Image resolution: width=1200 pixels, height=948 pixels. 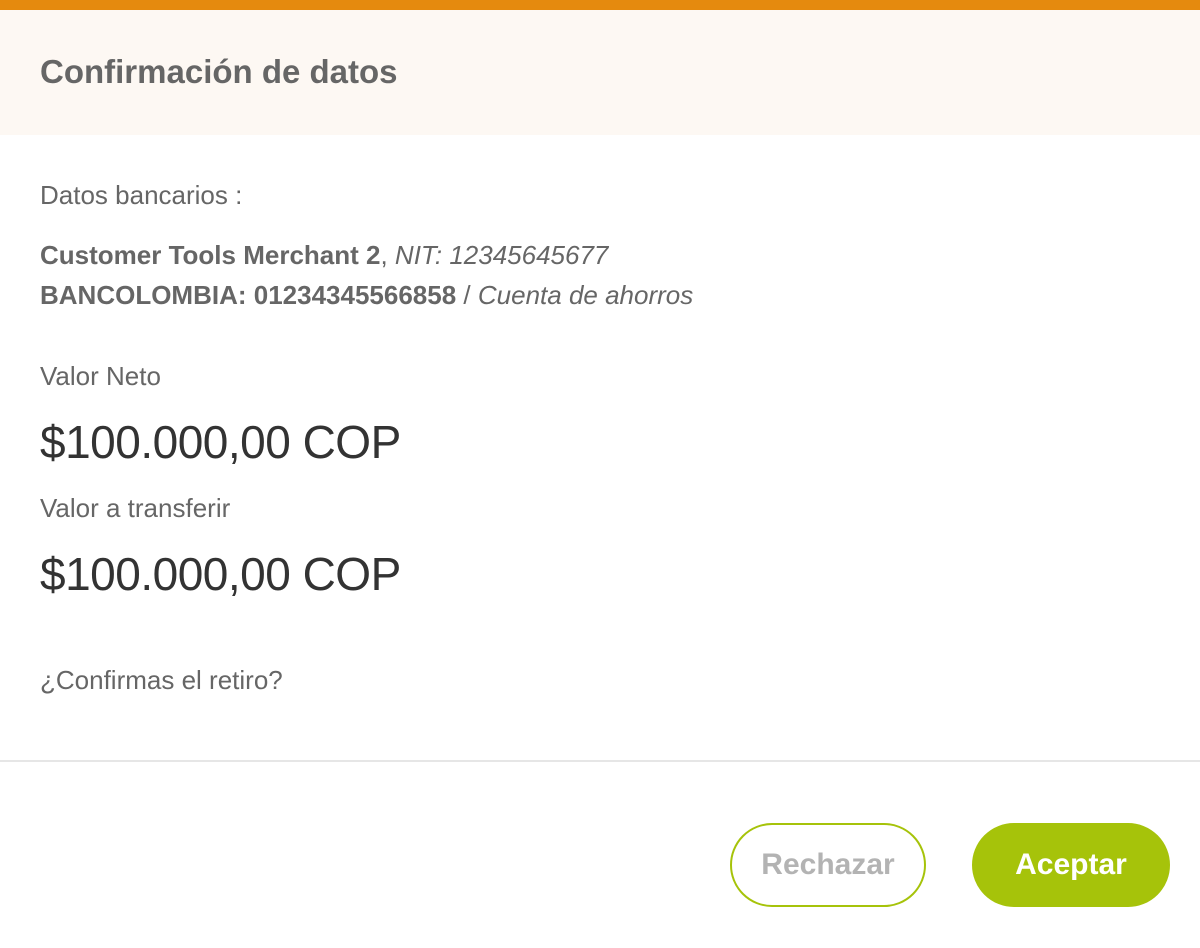 What do you see at coordinates (501, 255) in the screenshot?
I see `merchant-nit: NIT: 12345645677` at bounding box center [501, 255].